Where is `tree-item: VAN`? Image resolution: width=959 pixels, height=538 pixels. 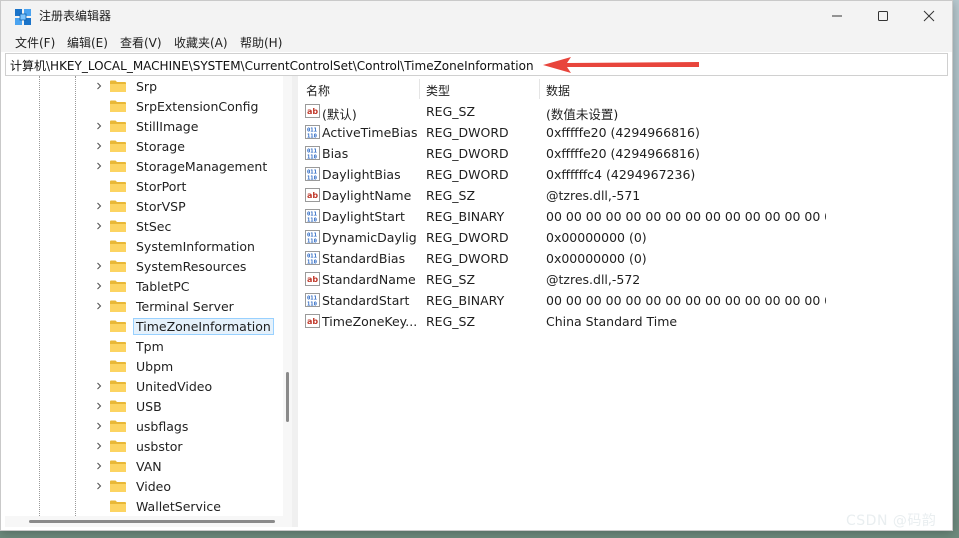 tree-item: VAN is located at coordinates (129, 466).